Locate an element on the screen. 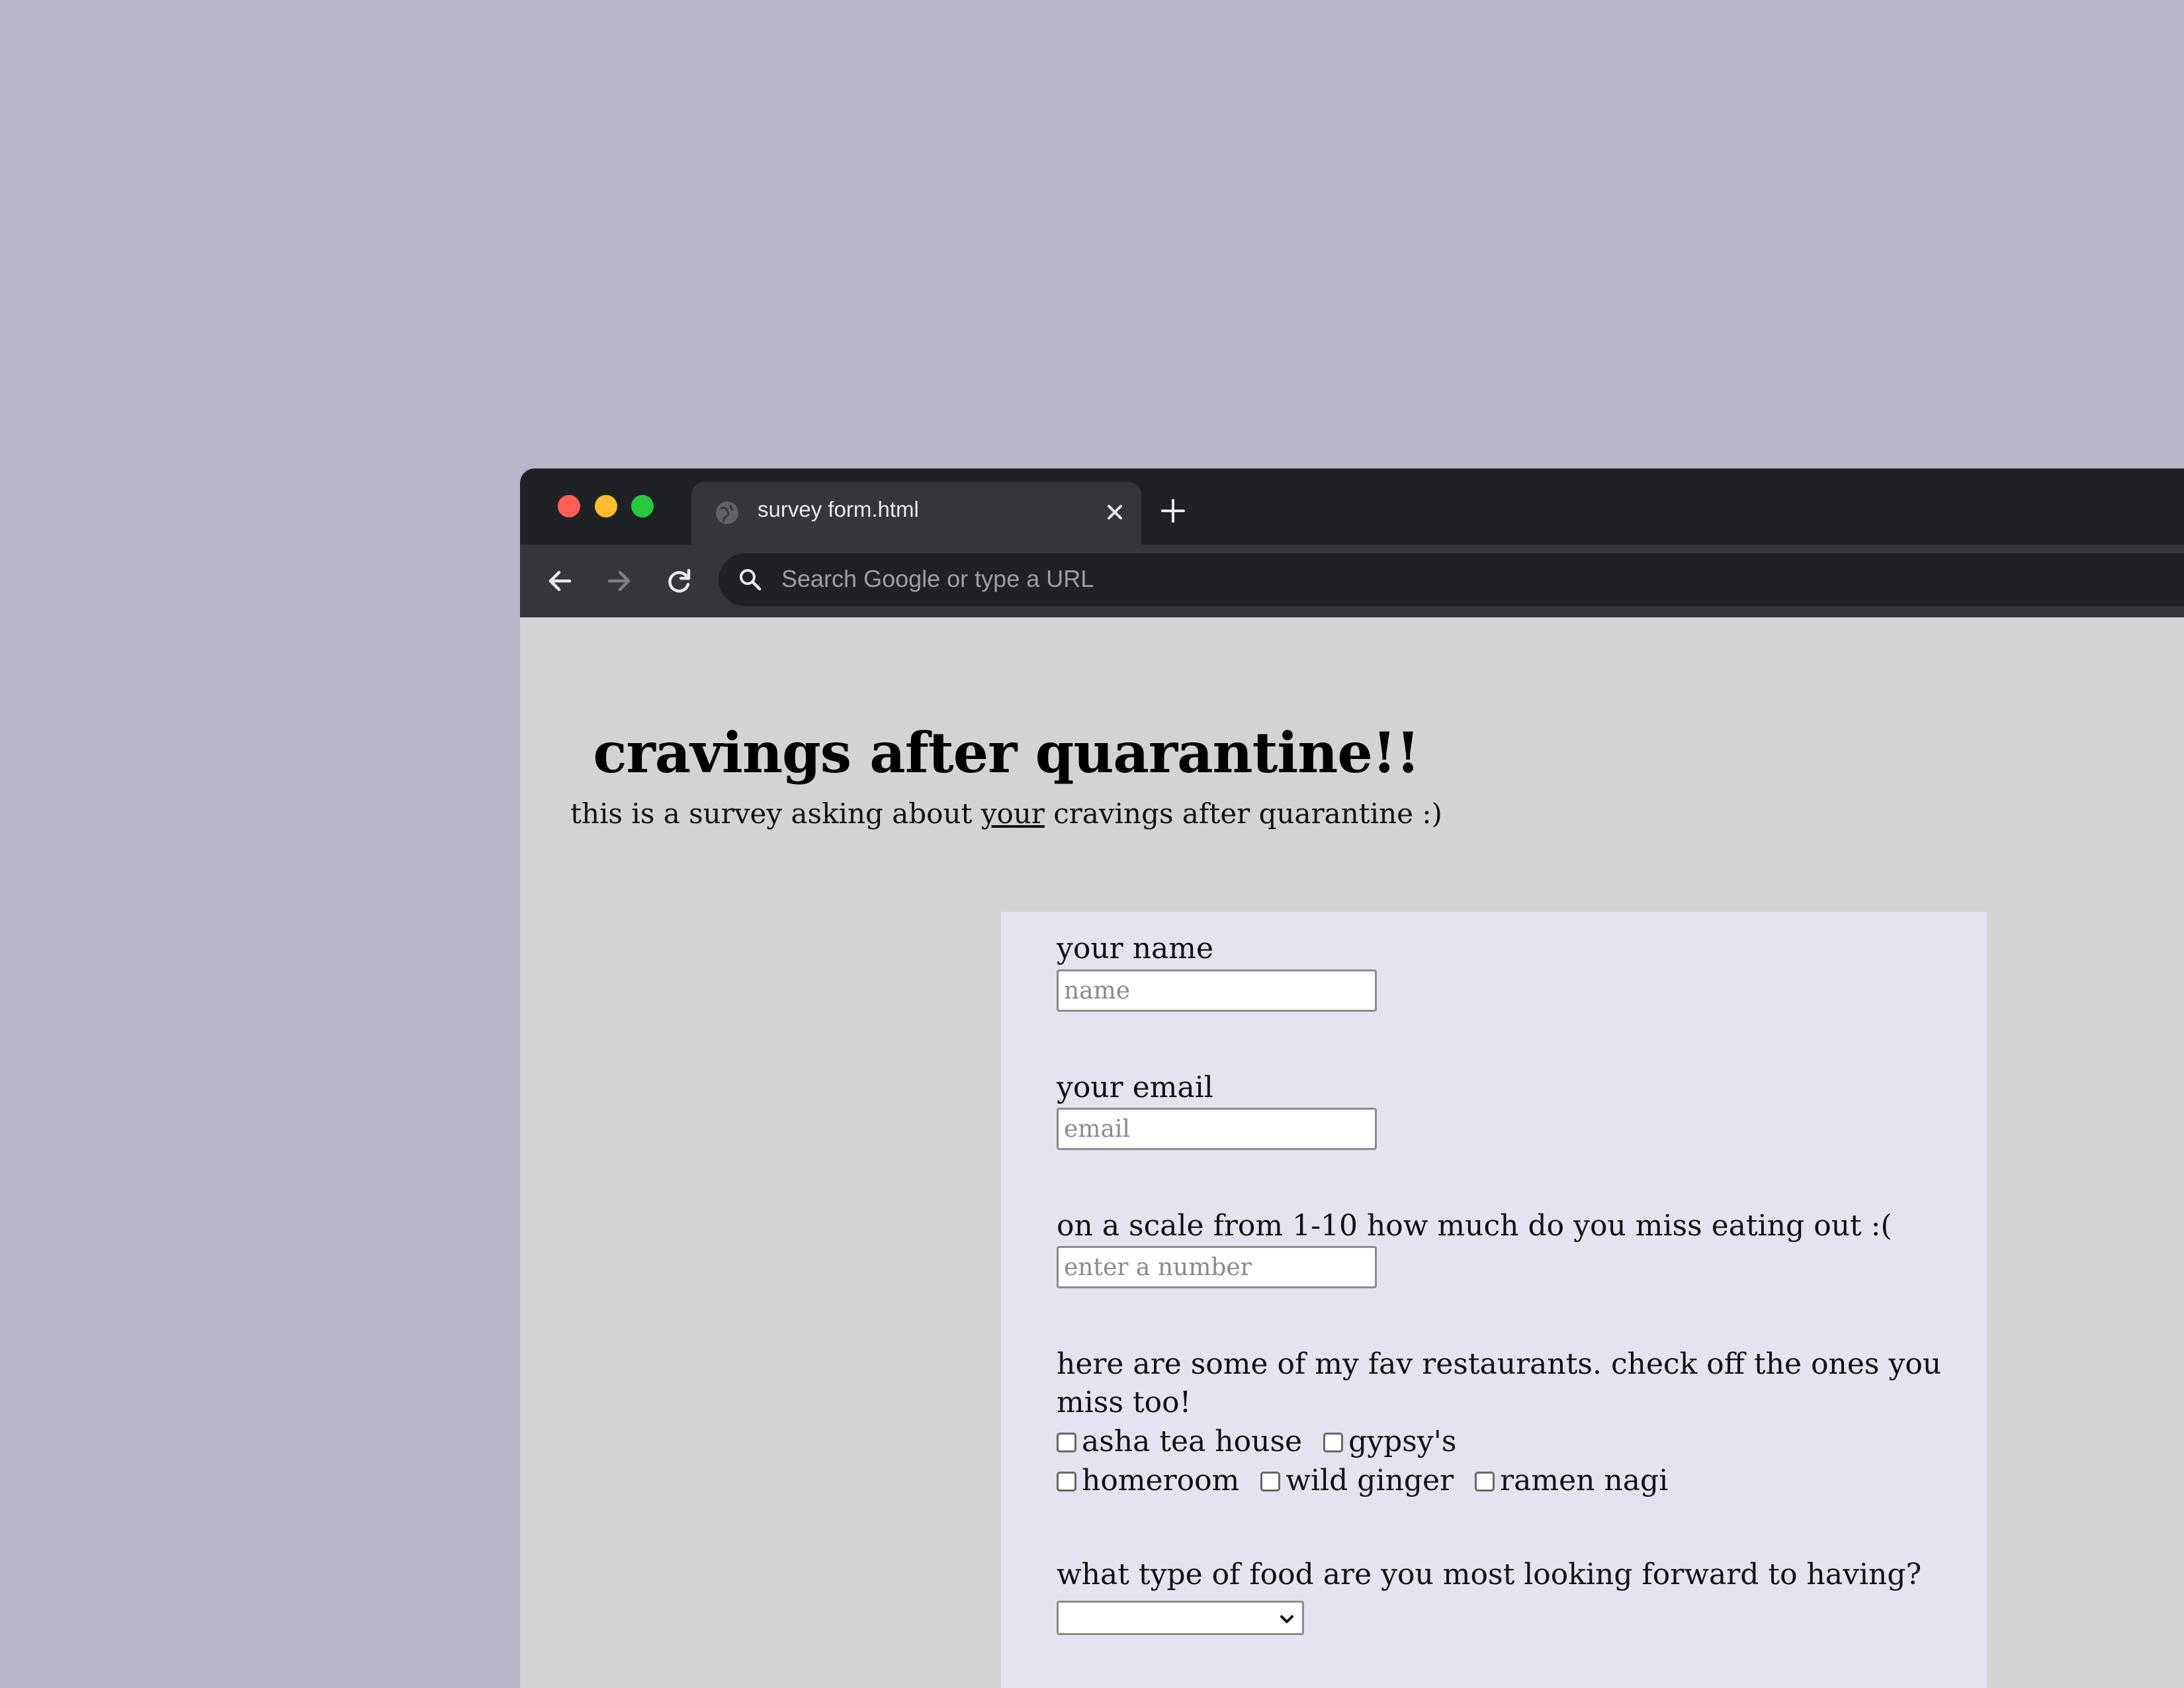  back-arrow-icon is located at coordinates (560, 581).